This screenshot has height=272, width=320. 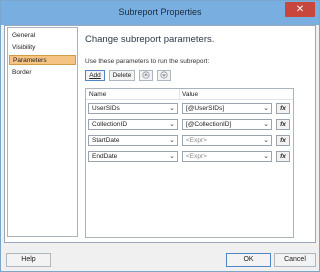 I want to click on title-bar: Subreport Properties ✕, so click(x=160, y=13).